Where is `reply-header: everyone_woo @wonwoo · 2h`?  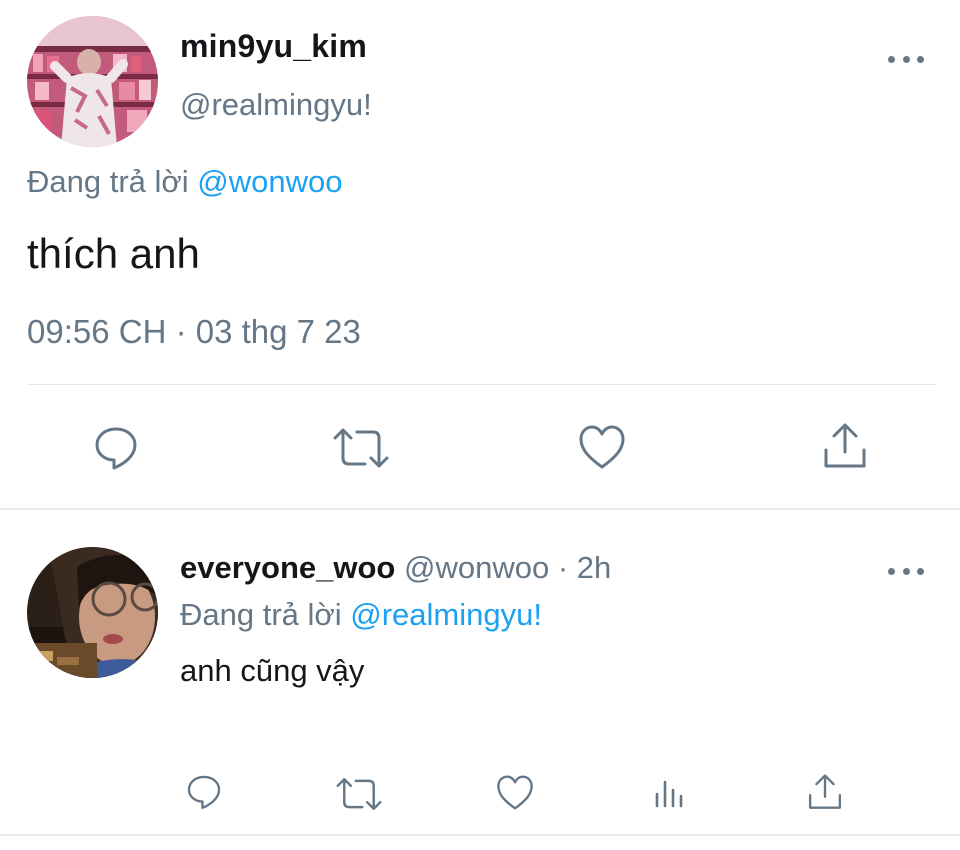
reply-header: everyone_woo @wonwoo · 2h is located at coordinates (395, 568).